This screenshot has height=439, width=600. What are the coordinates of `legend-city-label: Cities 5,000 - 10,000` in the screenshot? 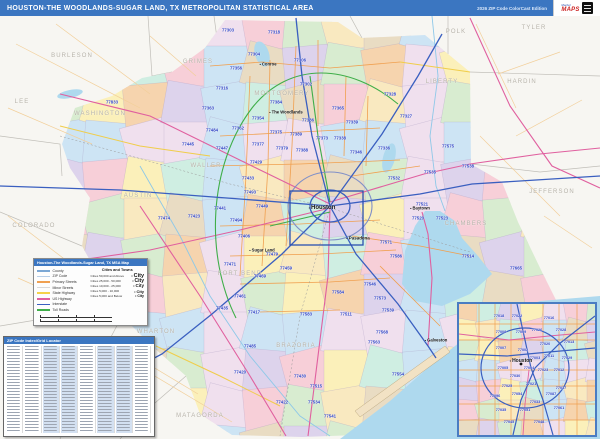 It's located at (105, 291).